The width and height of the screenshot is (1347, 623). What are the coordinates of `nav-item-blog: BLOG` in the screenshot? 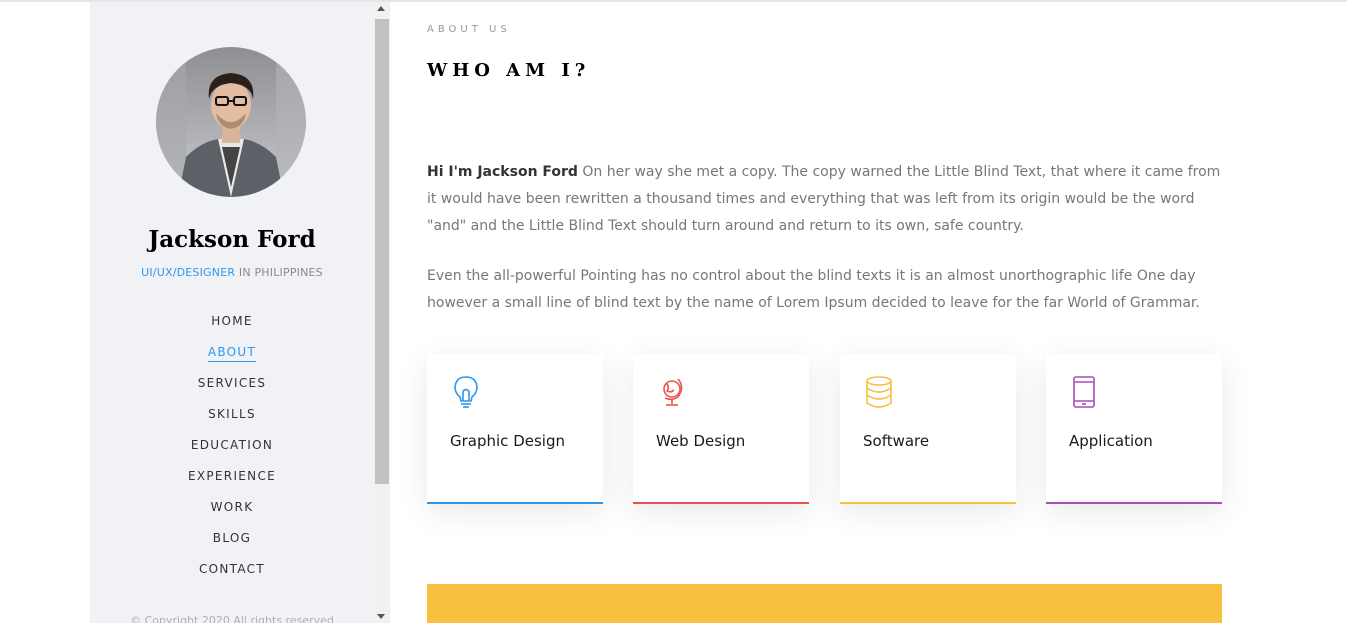 It's located at (232, 539).